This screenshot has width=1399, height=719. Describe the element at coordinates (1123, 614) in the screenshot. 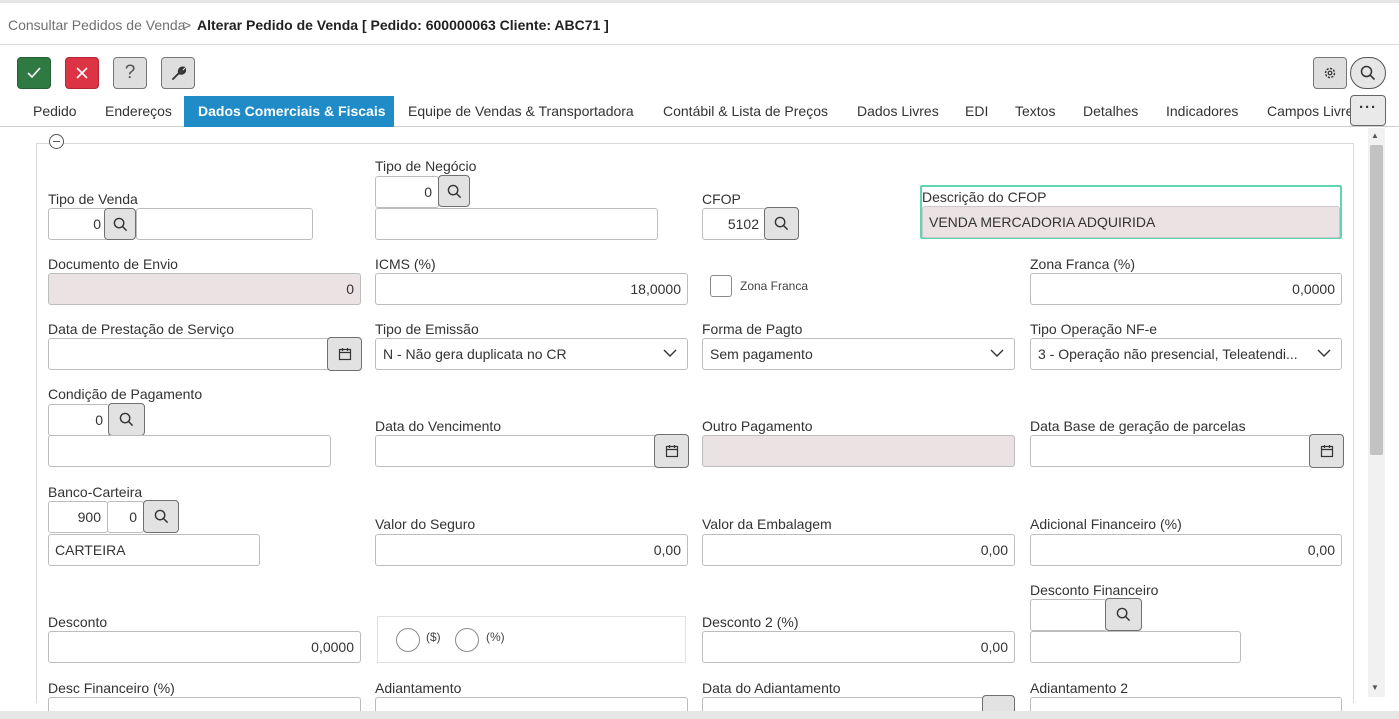

I see `desconto-financeiro-search-button` at that location.